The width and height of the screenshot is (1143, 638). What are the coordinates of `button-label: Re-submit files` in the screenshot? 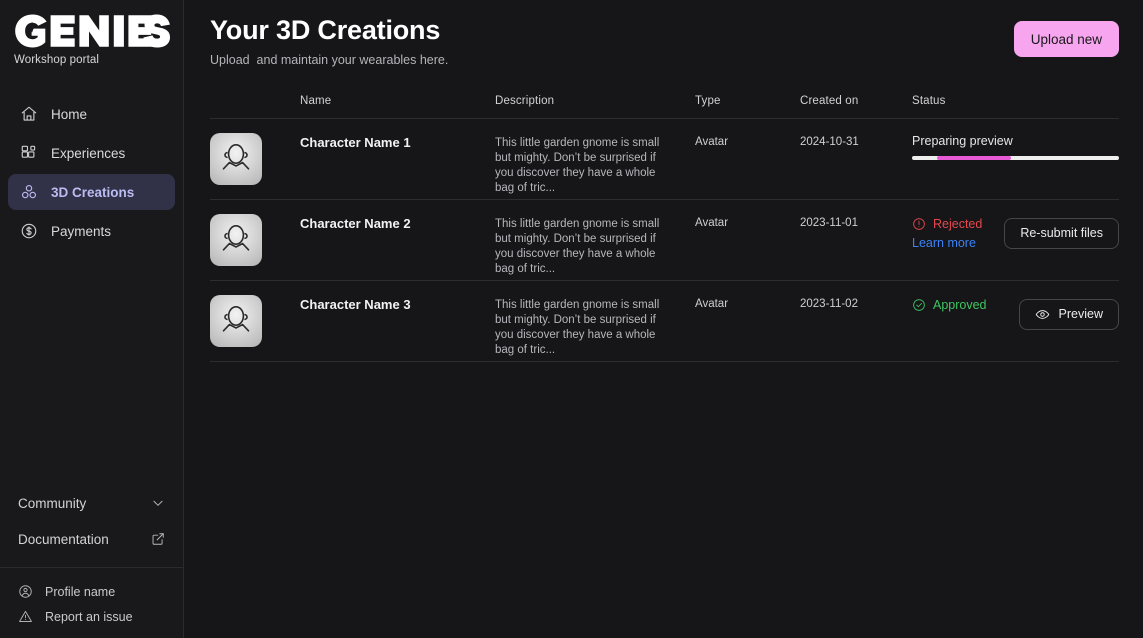 It's located at (1061, 233).